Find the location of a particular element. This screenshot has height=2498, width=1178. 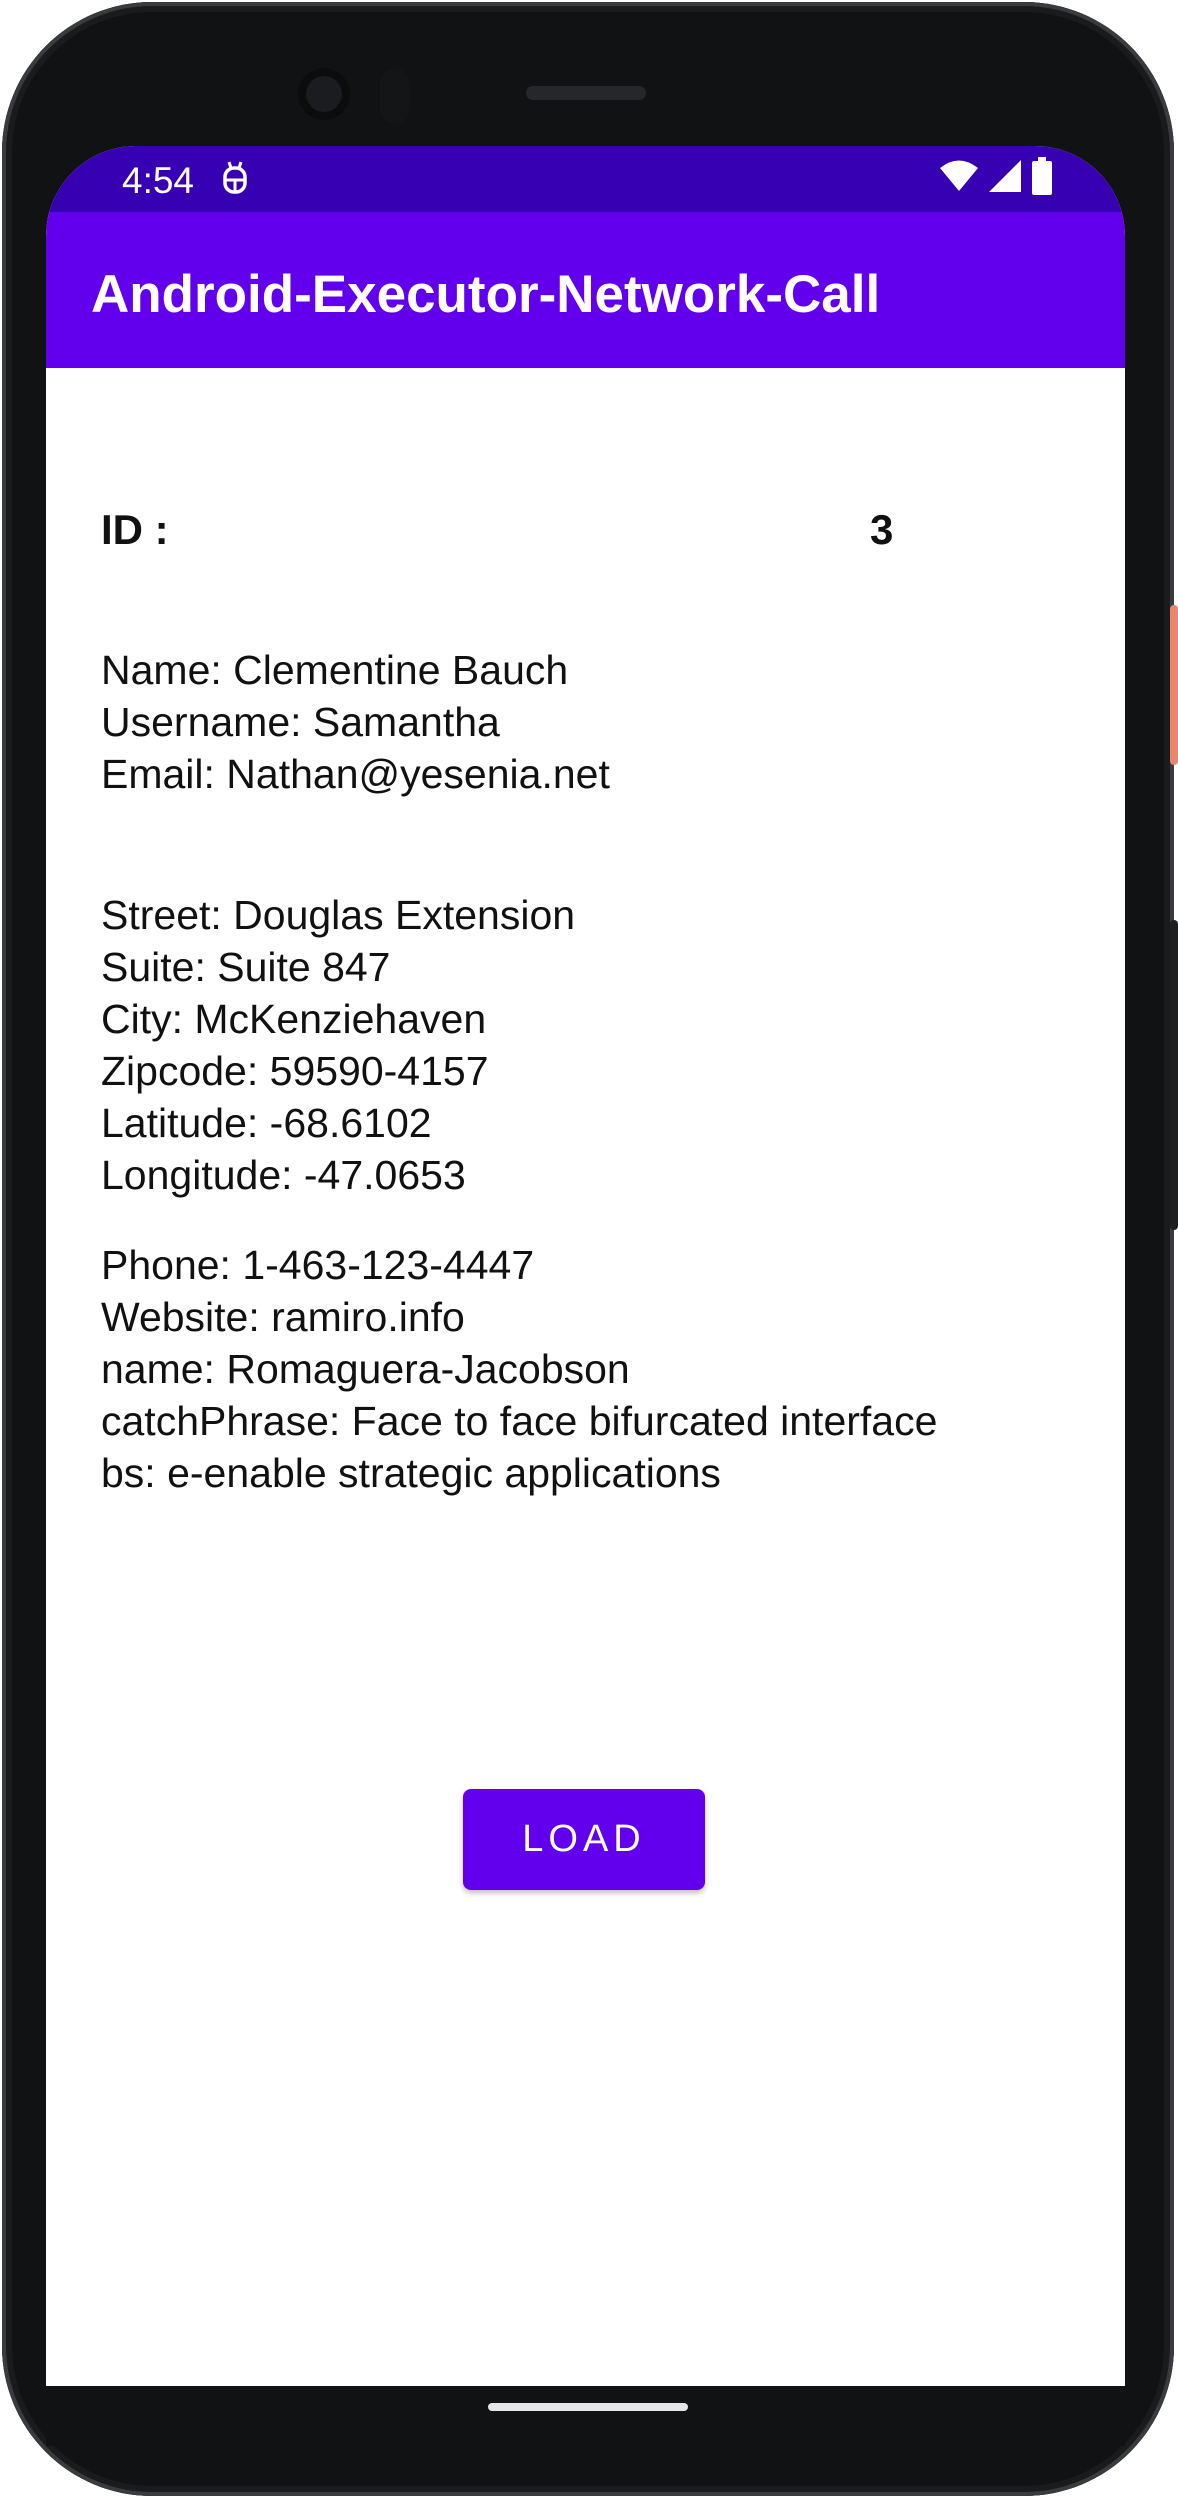

user-email: Email: Nathan@yesenia.net is located at coordinates (355, 774).